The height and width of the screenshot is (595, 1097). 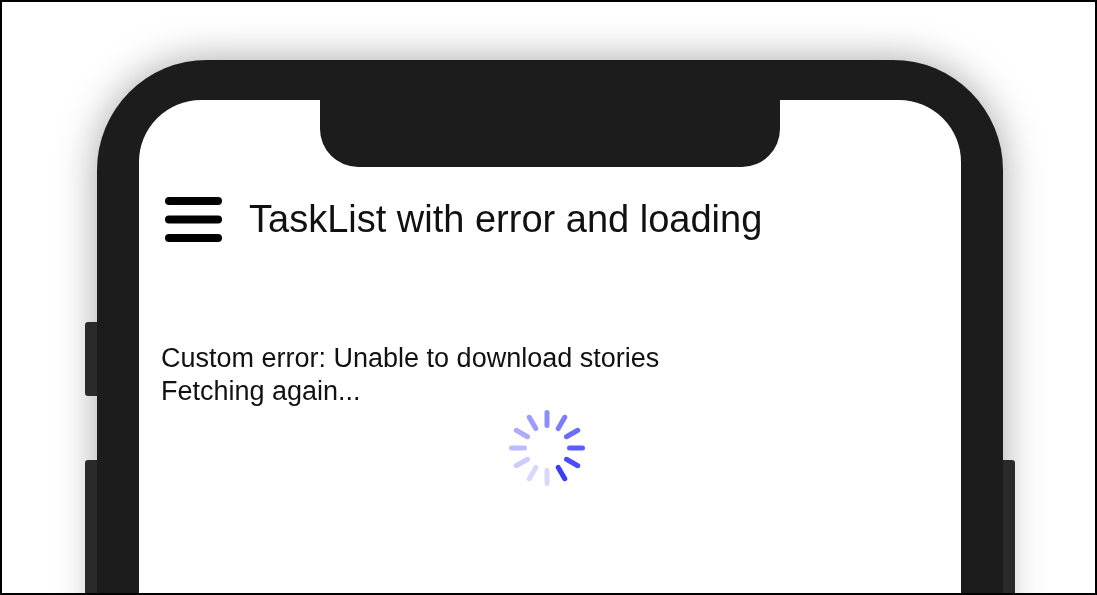 What do you see at coordinates (506, 219) in the screenshot?
I see `screen-title: TaskList with error and loading` at bounding box center [506, 219].